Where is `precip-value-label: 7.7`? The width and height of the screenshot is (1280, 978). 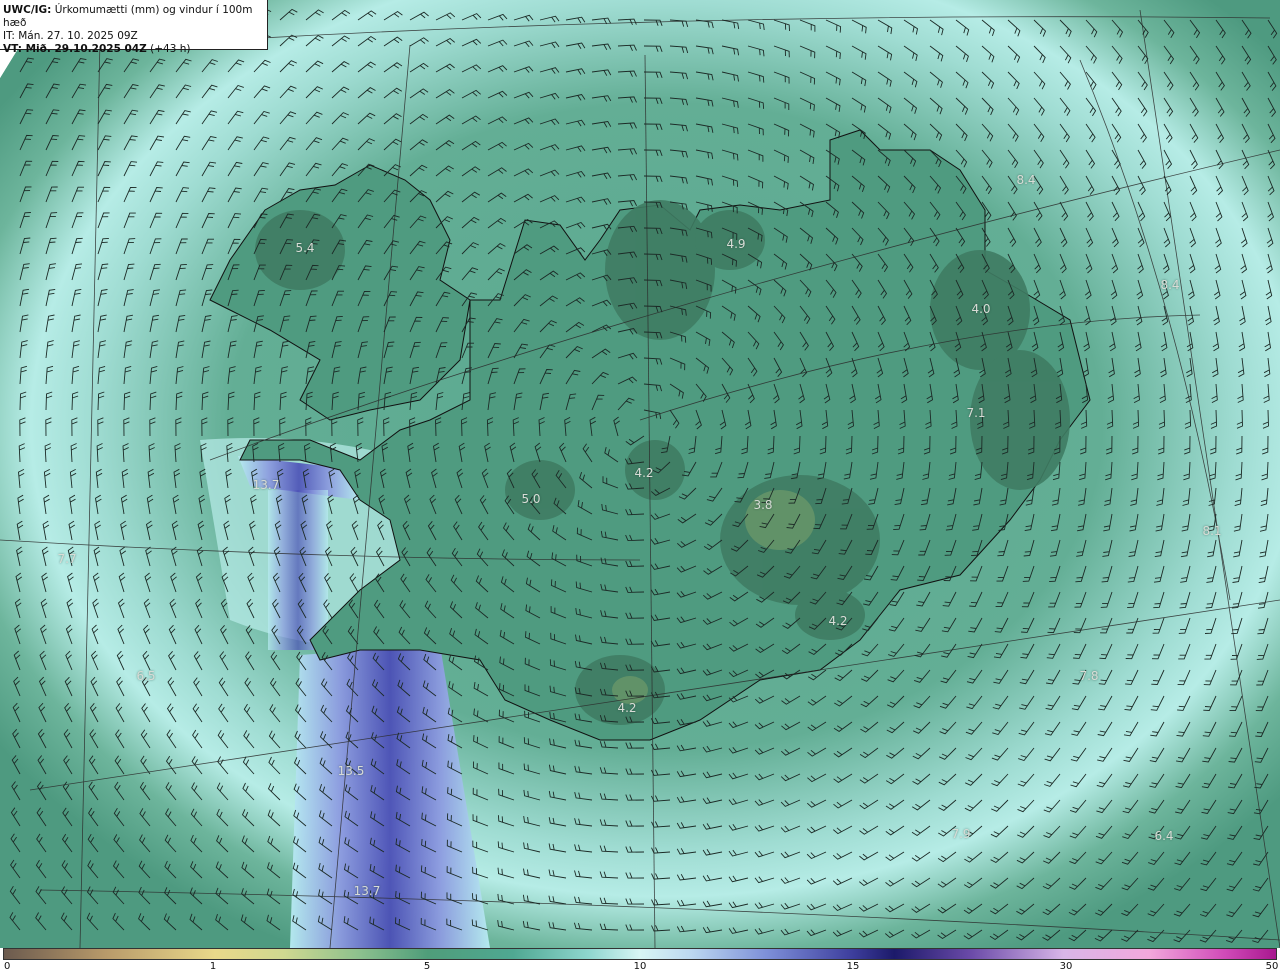 precip-value-label: 7.7 is located at coordinates (67, 559).